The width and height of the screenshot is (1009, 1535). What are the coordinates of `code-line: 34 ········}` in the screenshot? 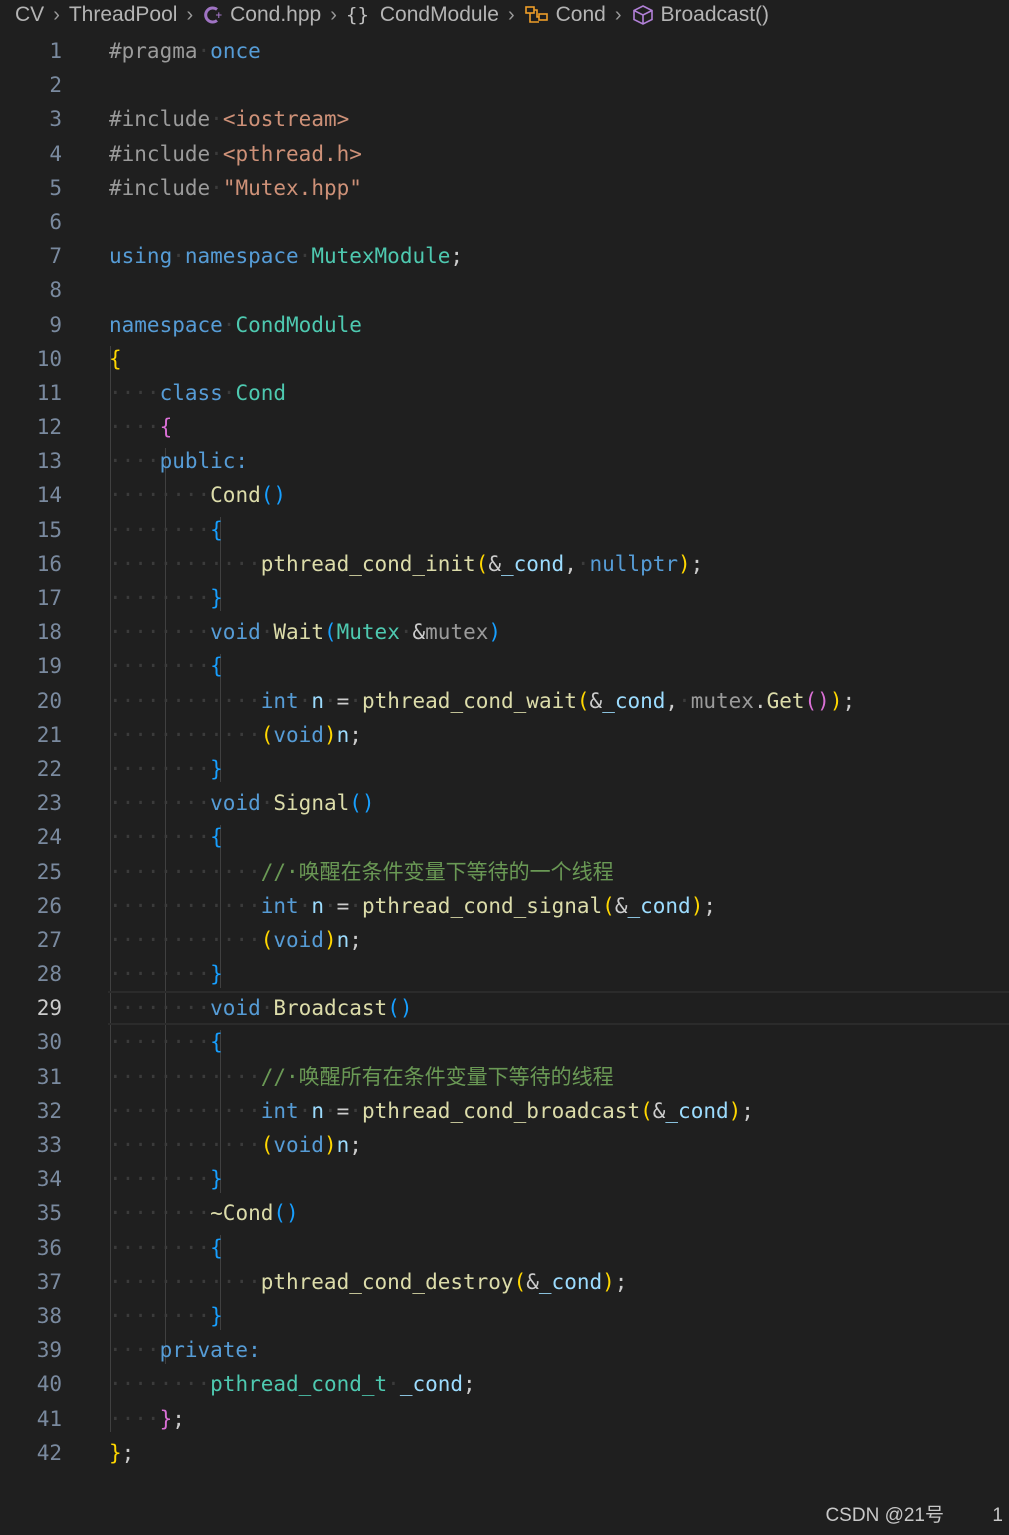 It's located at (504, 1179).